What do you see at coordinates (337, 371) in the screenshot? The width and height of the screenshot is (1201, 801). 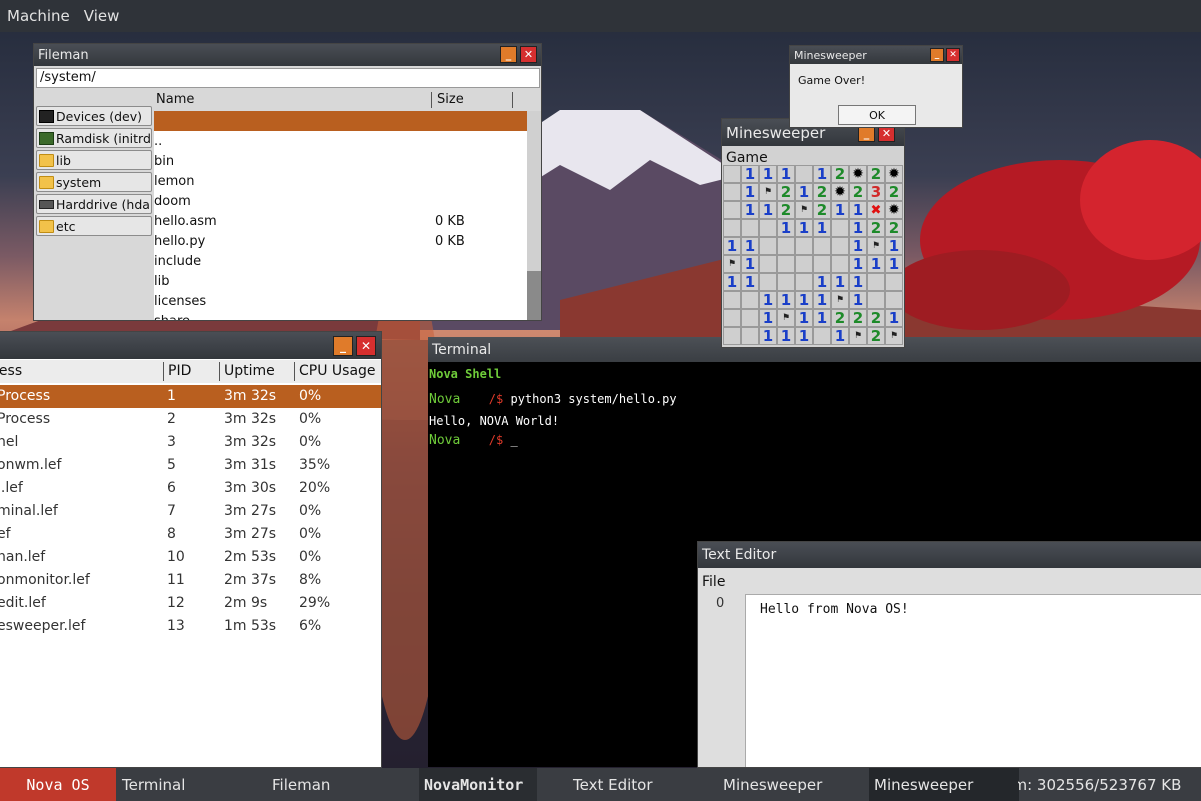 I see `column-header-cpu: CPU Usage` at bounding box center [337, 371].